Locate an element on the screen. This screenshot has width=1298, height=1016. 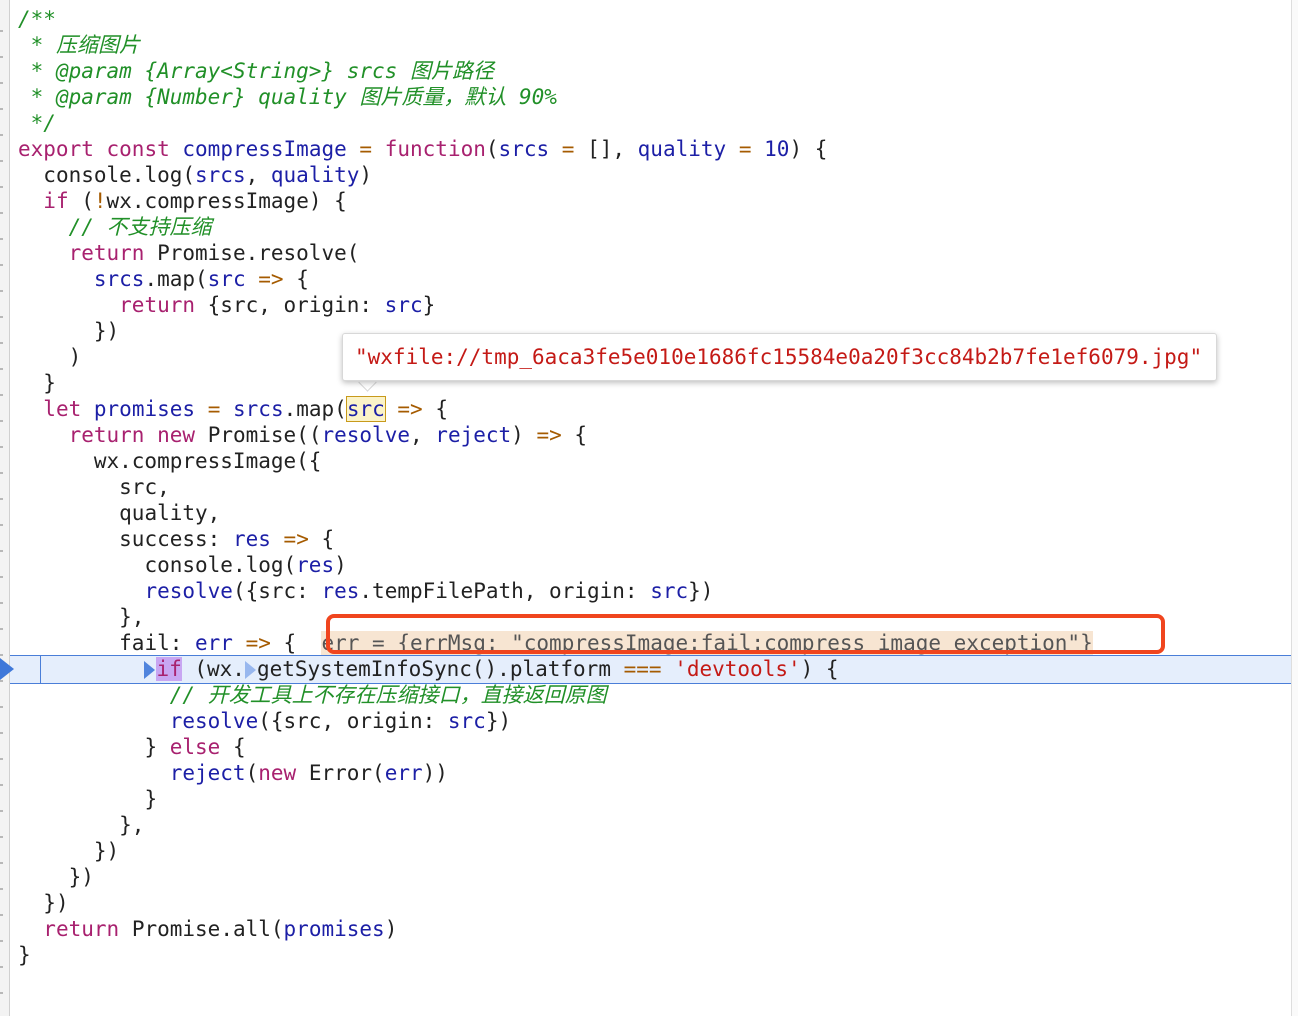
code-token: [], is located at coordinates (606, 149).